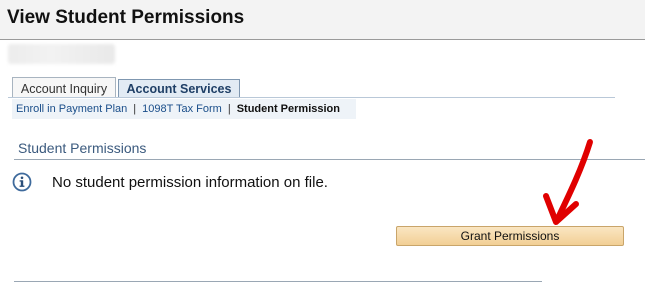 This screenshot has height=290, width=645. Describe the element at coordinates (322, 20) in the screenshot. I see `title-bar: View Student Permissions` at that location.